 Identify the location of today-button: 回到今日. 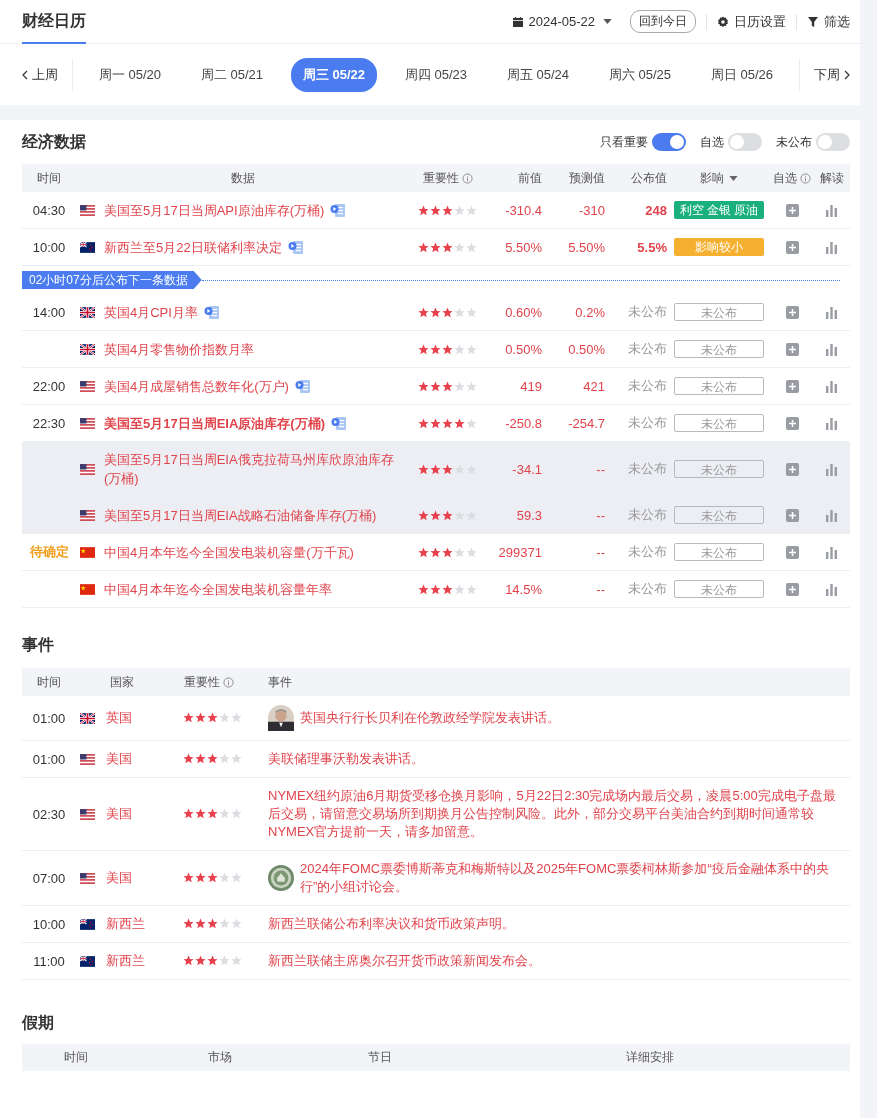
(663, 21).